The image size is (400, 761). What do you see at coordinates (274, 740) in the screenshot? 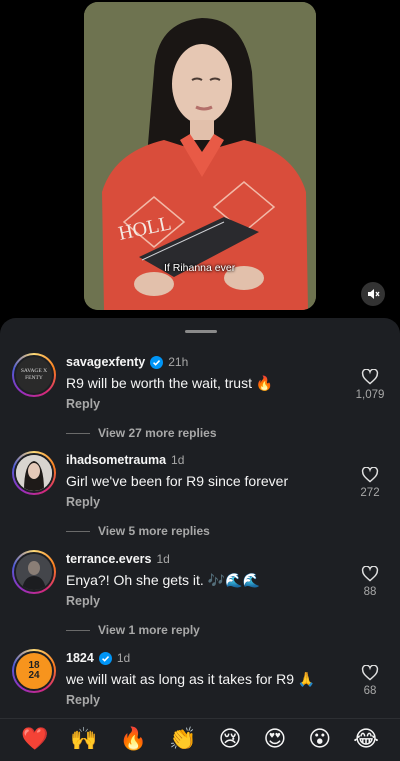
I see `emoji-heart-eyes-button: 😍` at bounding box center [274, 740].